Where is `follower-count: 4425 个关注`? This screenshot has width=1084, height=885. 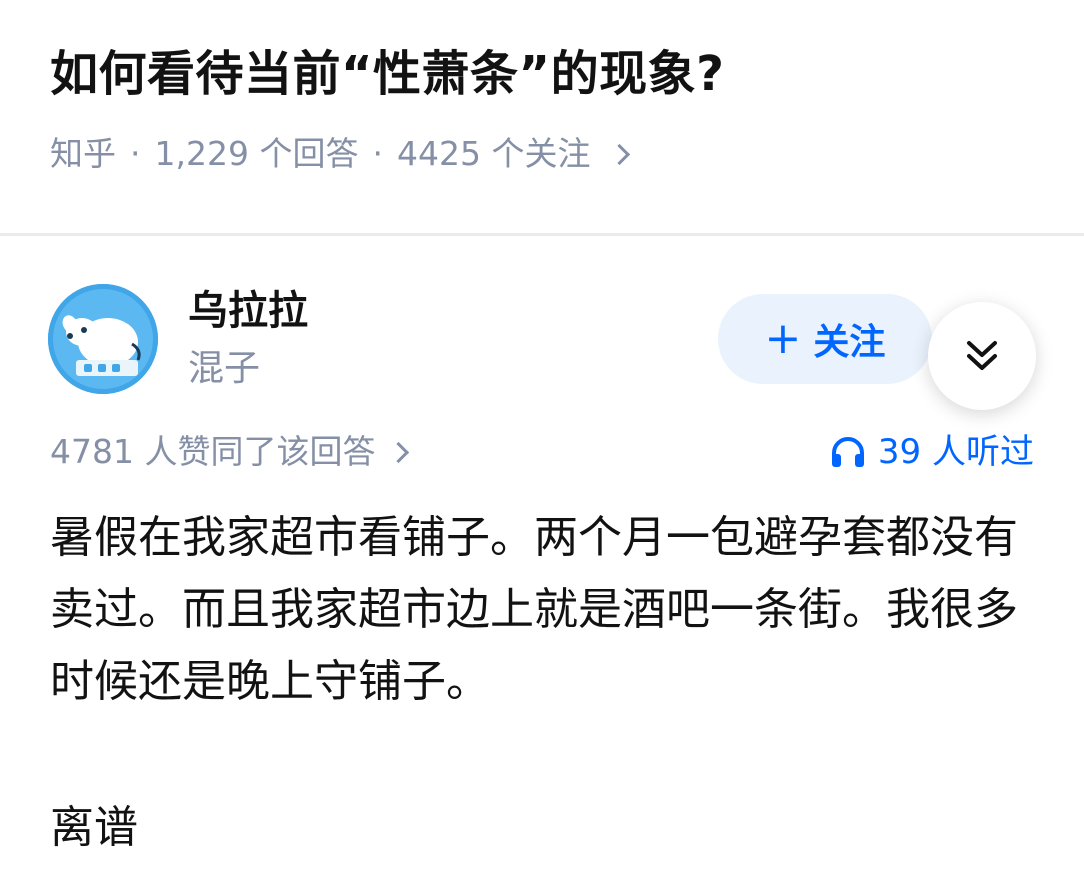 follower-count: 4425 个关注 is located at coordinates (493, 153).